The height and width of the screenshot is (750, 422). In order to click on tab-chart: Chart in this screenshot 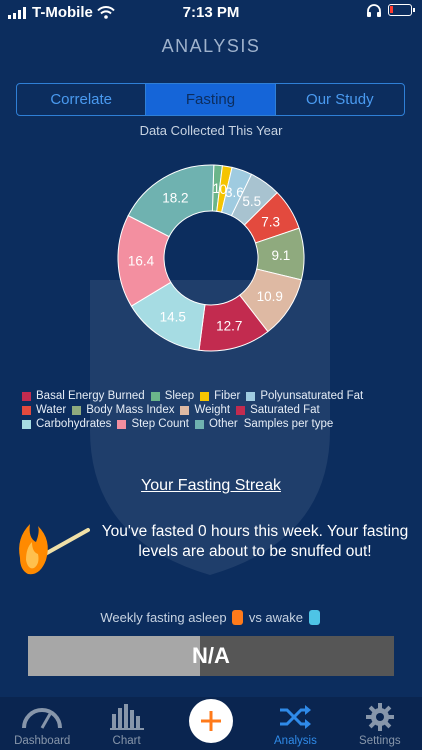, I will do `click(126, 723)`.